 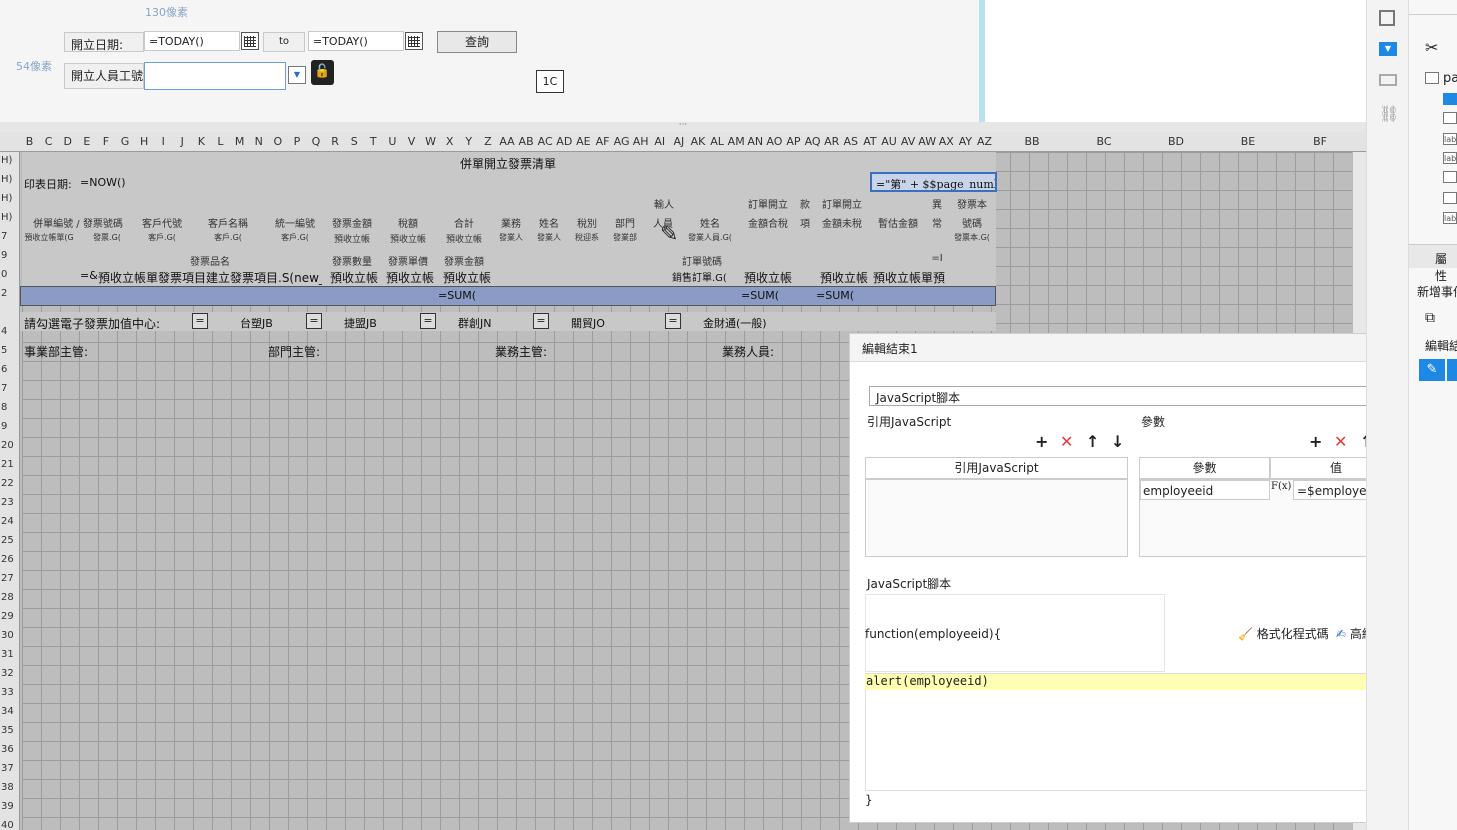 What do you see at coordinates (545, 141) in the screenshot?
I see `column-header: AC` at bounding box center [545, 141].